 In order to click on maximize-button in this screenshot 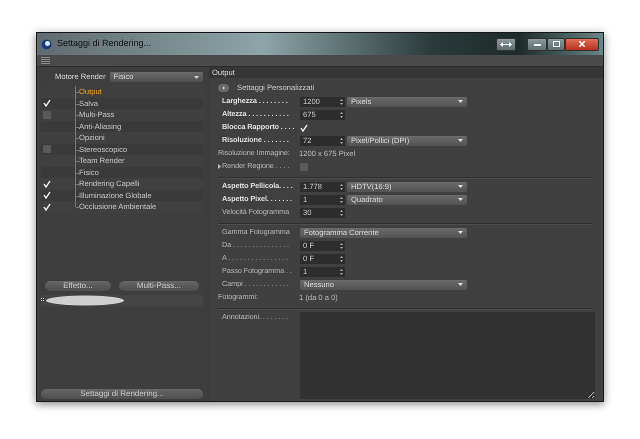, I will do `click(556, 44)`.